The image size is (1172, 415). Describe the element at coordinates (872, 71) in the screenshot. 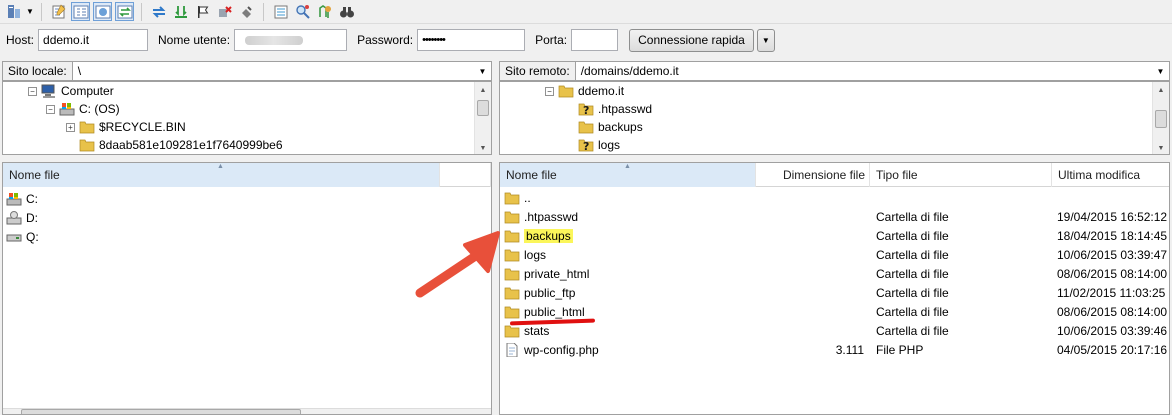

I see `remote-path-input: /domains/ddemo.it ▼` at that location.